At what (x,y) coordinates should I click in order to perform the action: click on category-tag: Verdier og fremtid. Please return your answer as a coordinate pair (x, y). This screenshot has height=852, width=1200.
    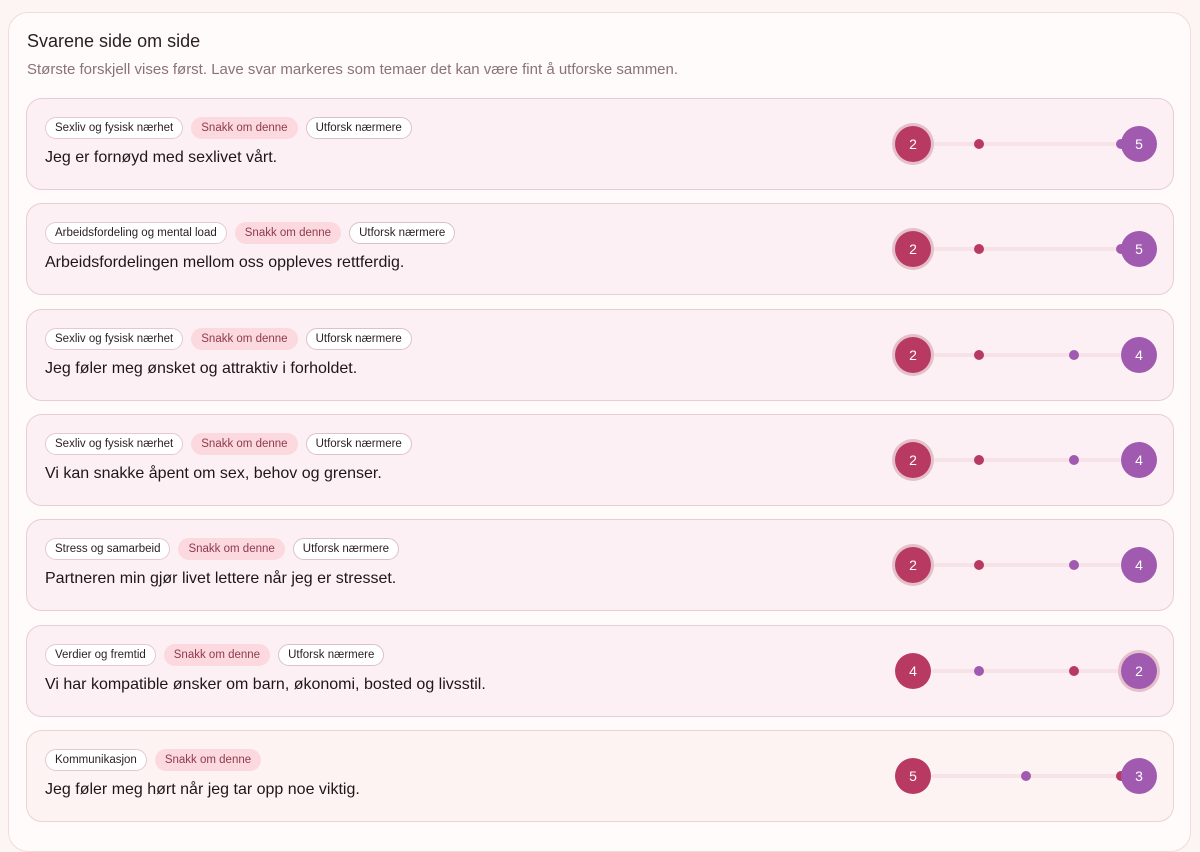
    Looking at the image, I should click on (100, 654).